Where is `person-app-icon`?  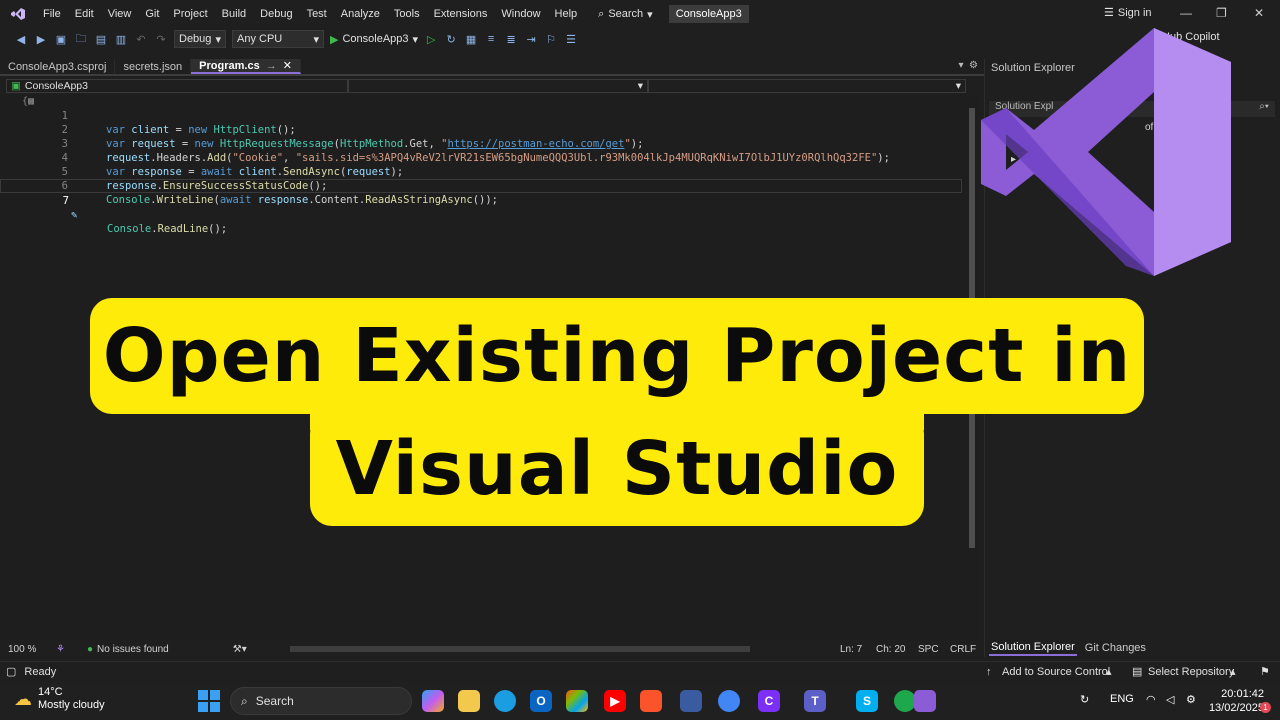 person-app-icon is located at coordinates (691, 701).